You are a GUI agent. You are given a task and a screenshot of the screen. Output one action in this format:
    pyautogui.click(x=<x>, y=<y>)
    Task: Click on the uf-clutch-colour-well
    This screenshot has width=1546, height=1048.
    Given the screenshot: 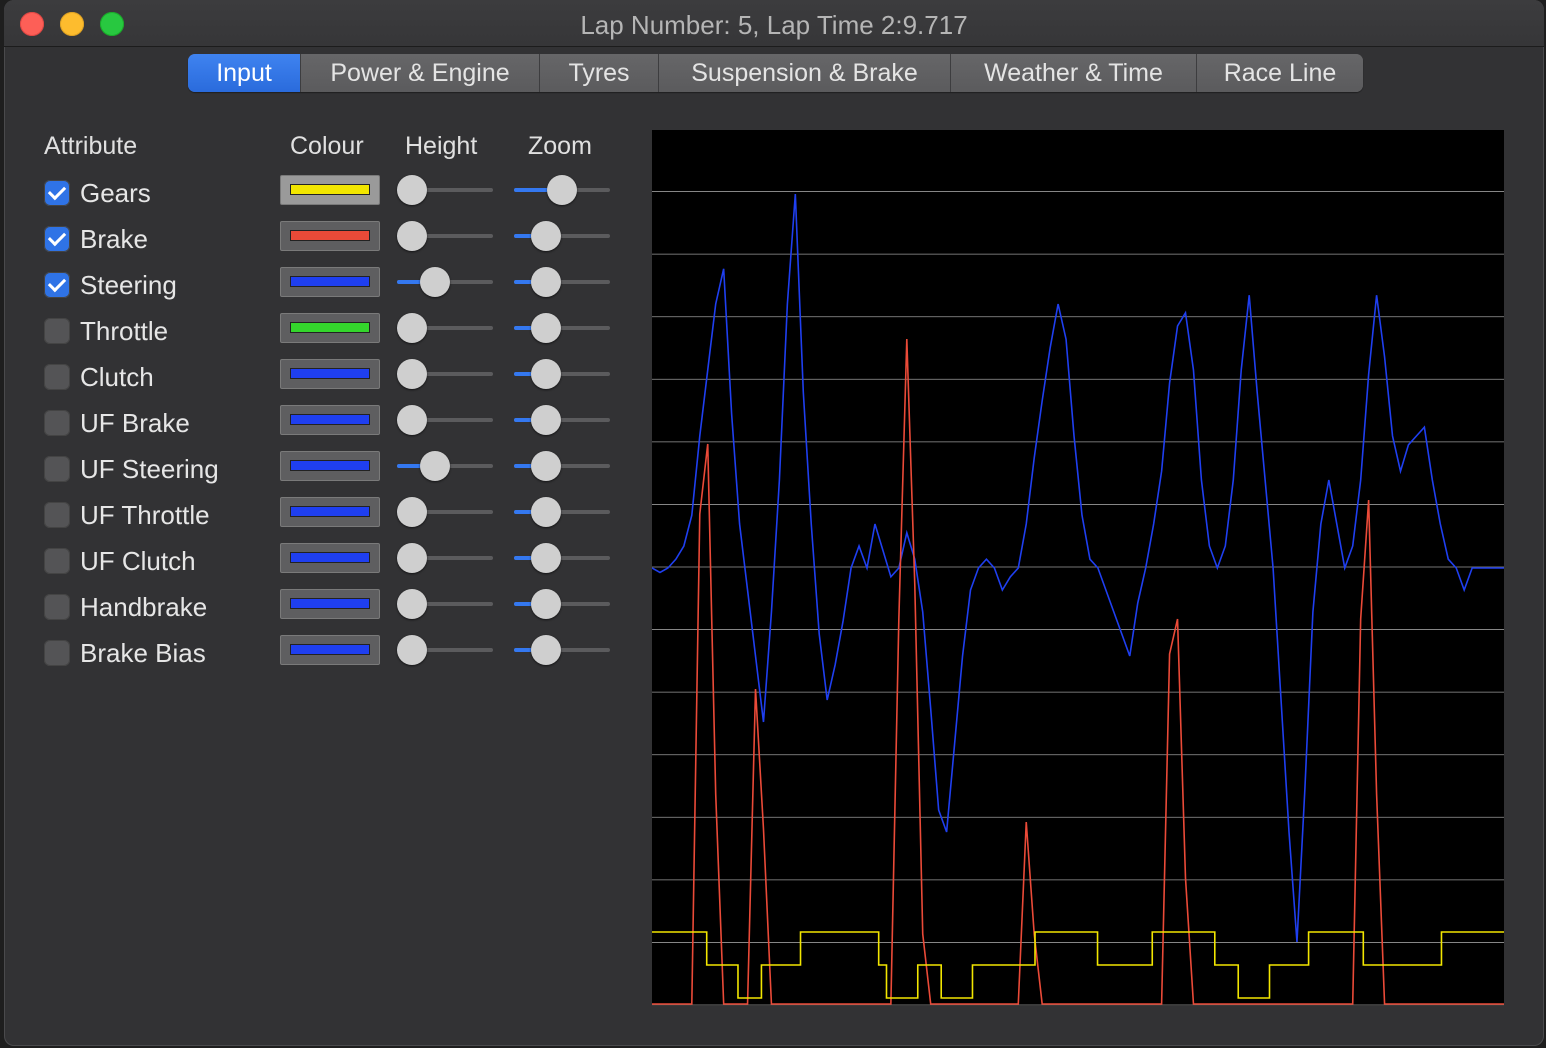 What is the action you would take?
    pyautogui.click(x=330, y=558)
    